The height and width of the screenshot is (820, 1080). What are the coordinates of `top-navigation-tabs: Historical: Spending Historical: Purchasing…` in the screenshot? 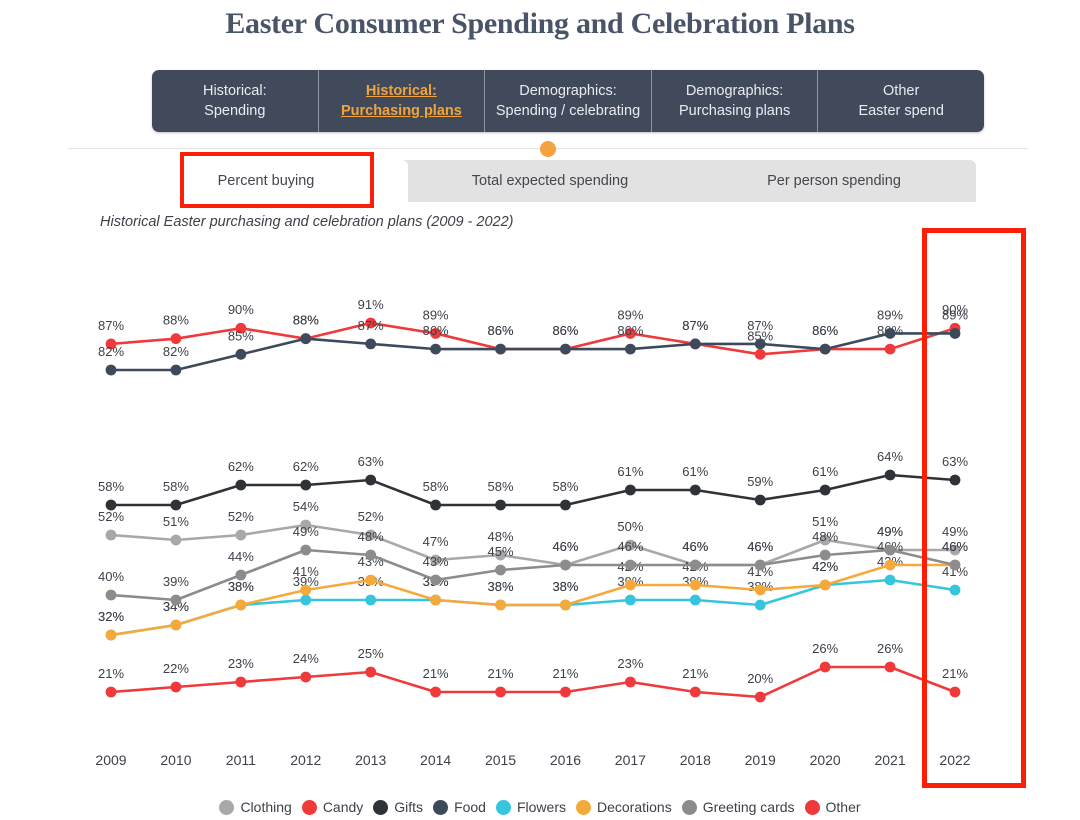 It's located at (568, 101).